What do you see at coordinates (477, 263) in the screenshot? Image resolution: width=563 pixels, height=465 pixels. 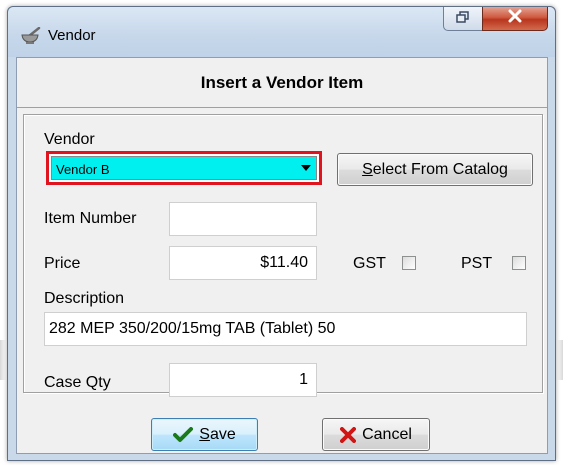 I see `pst-label: PST` at bounding box center [477, 263].